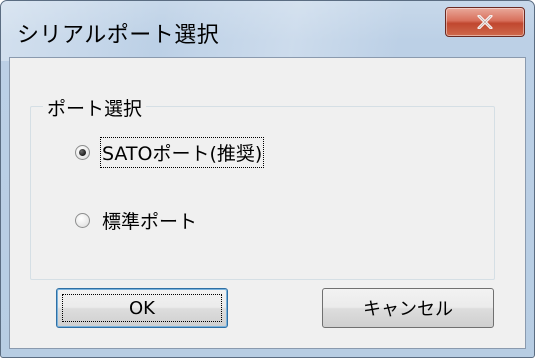  What do you see at coordinates (82, 220) in the screenshot?
I see `radio-button-standard` at bounding box center [82, 220].